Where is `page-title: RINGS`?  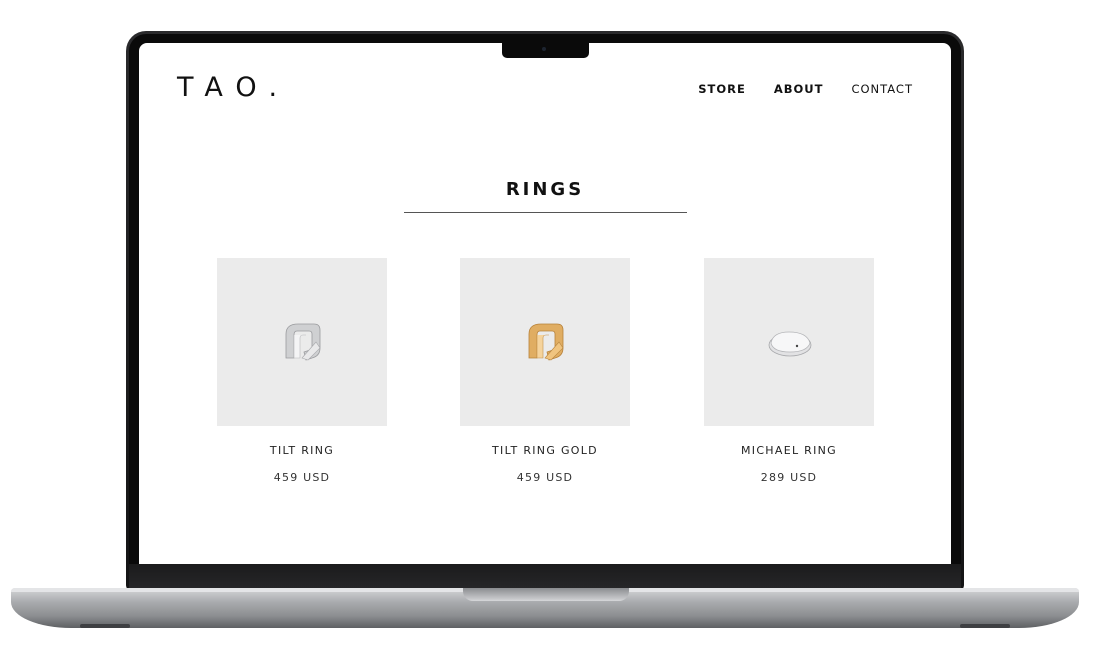
page-title: RINGS is located at coordinates (545, 189).